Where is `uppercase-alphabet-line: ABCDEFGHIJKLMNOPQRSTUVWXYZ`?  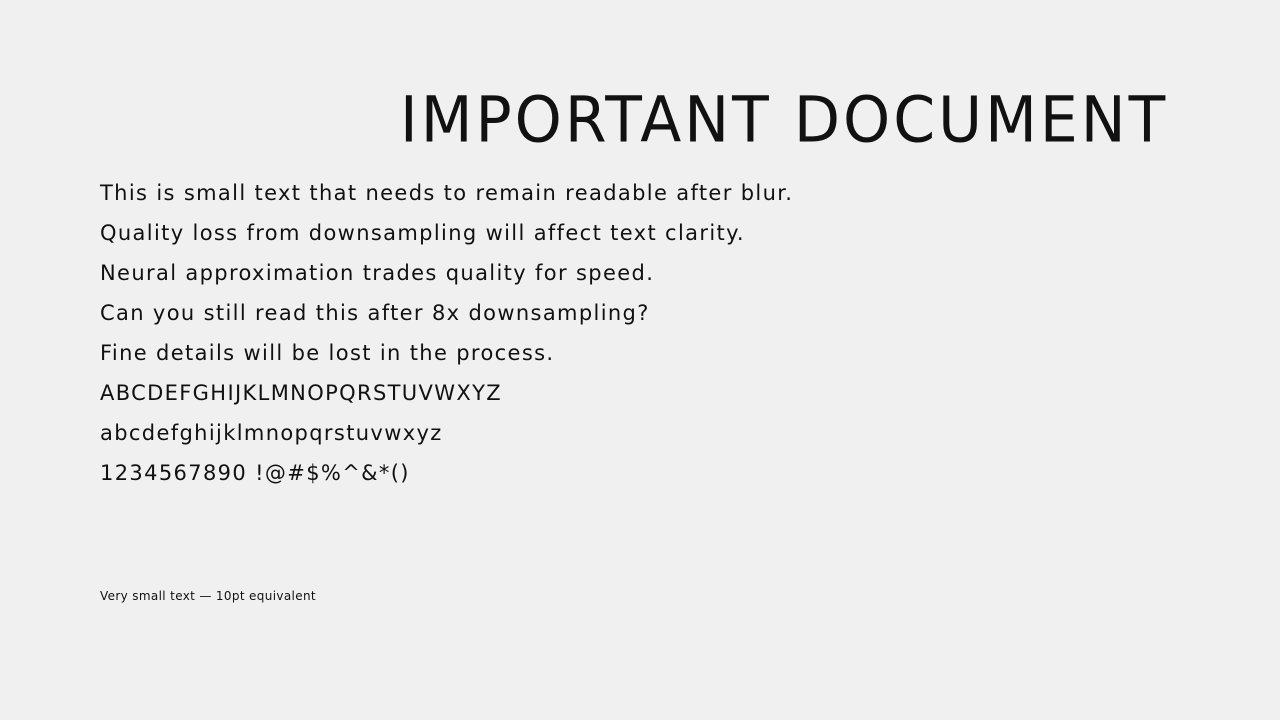 uppercase-alphabet-line: ABCDEFGHIJKLMNOPQRSTUVWXYZ is located at coordinates (301, 393).